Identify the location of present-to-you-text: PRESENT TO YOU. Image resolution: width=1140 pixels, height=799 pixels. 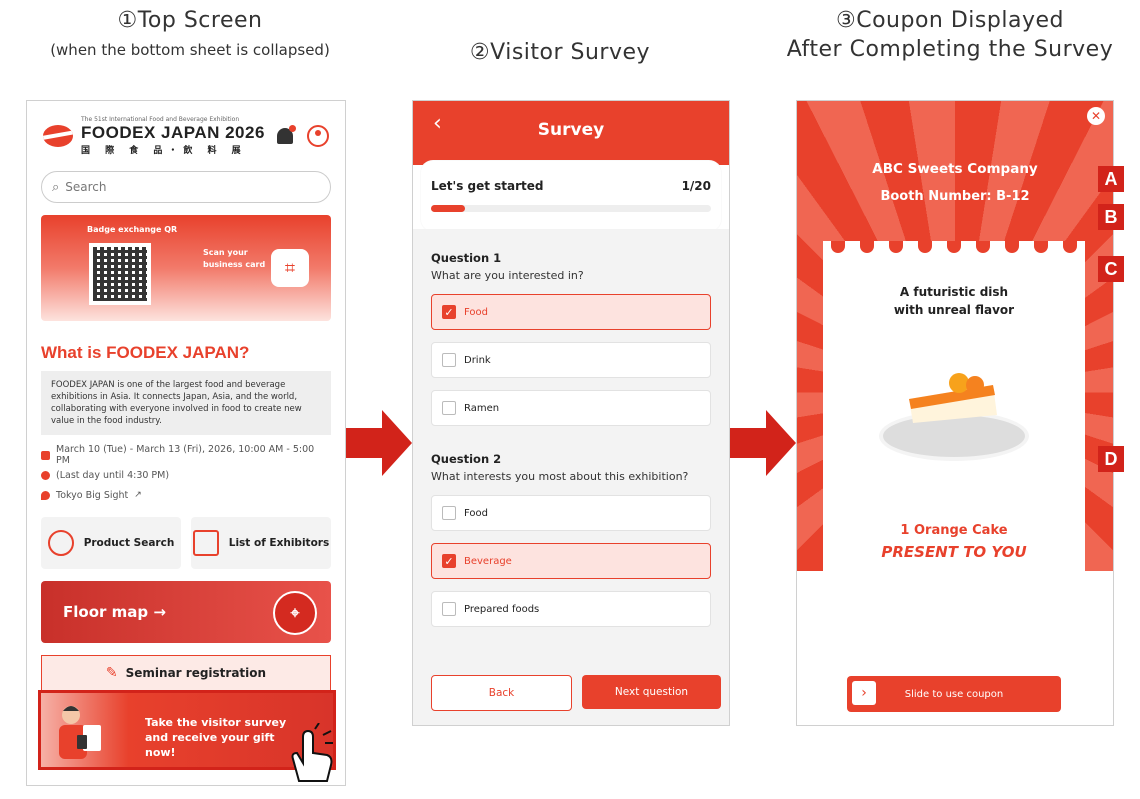
(954, 552).